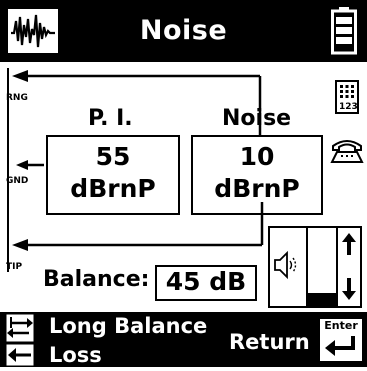 The image size is (367, 371). I want to click on rng-label: RNG, so click(17, 98).